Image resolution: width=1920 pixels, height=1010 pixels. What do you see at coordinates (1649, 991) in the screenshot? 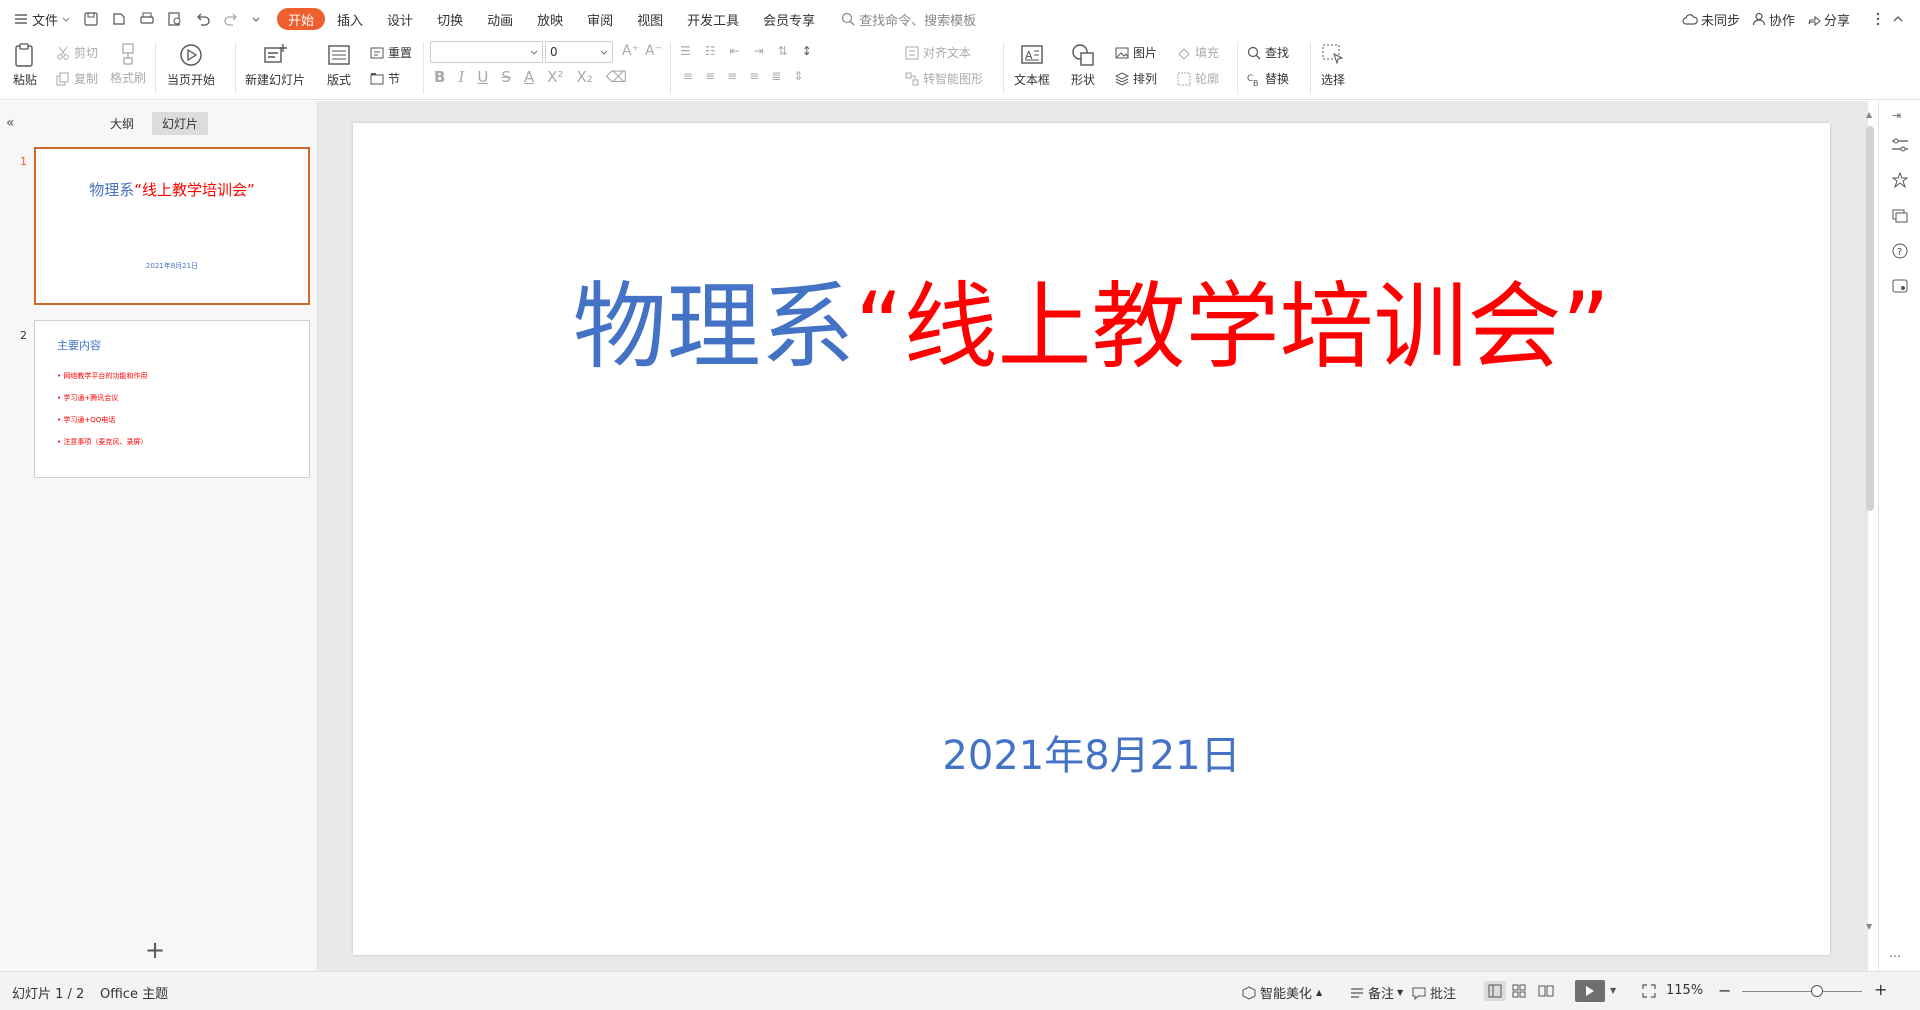
I see `fit-window-icon` at bounding box center [1649, 991].